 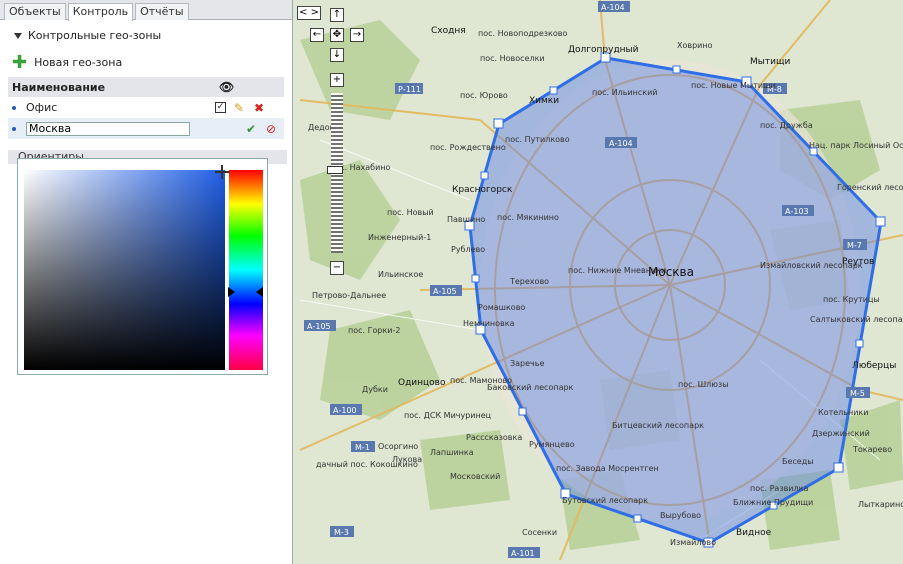 I want to click on hue-slider, so click(x=246, y=270).